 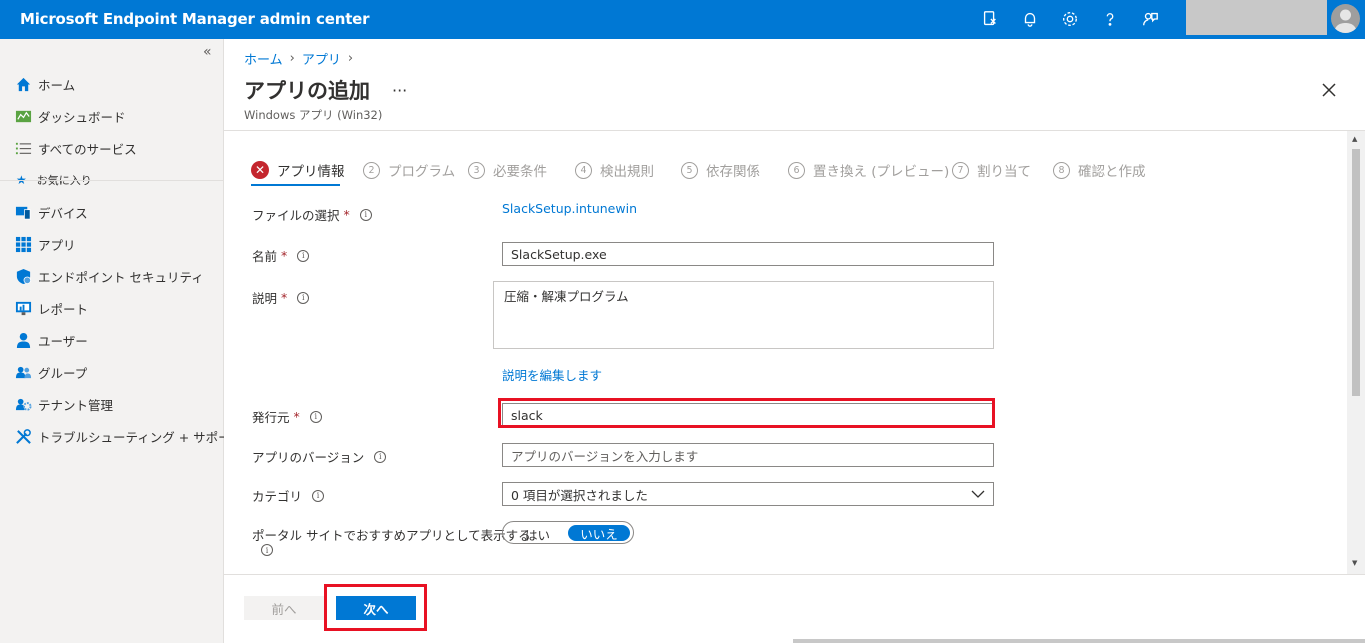 I want to click on sidebar-item-endpoint-security: エンドポイント セキュリティ, so click(x=109, y=276).